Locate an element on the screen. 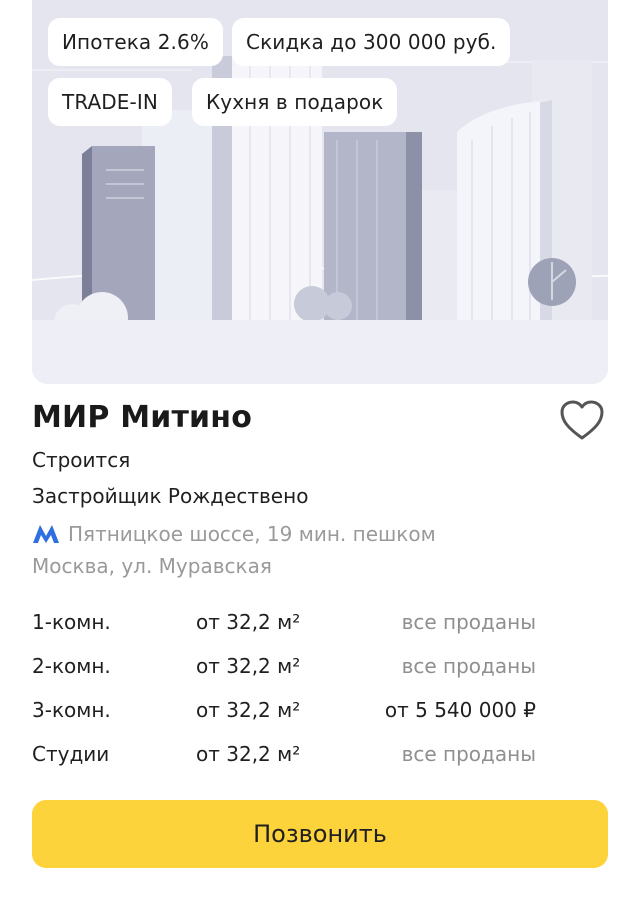 This screenshot has height=916, width=640. metro-info: Пятницкое шоссе, 19 мин. пешком is located at coordinates (234, 534).